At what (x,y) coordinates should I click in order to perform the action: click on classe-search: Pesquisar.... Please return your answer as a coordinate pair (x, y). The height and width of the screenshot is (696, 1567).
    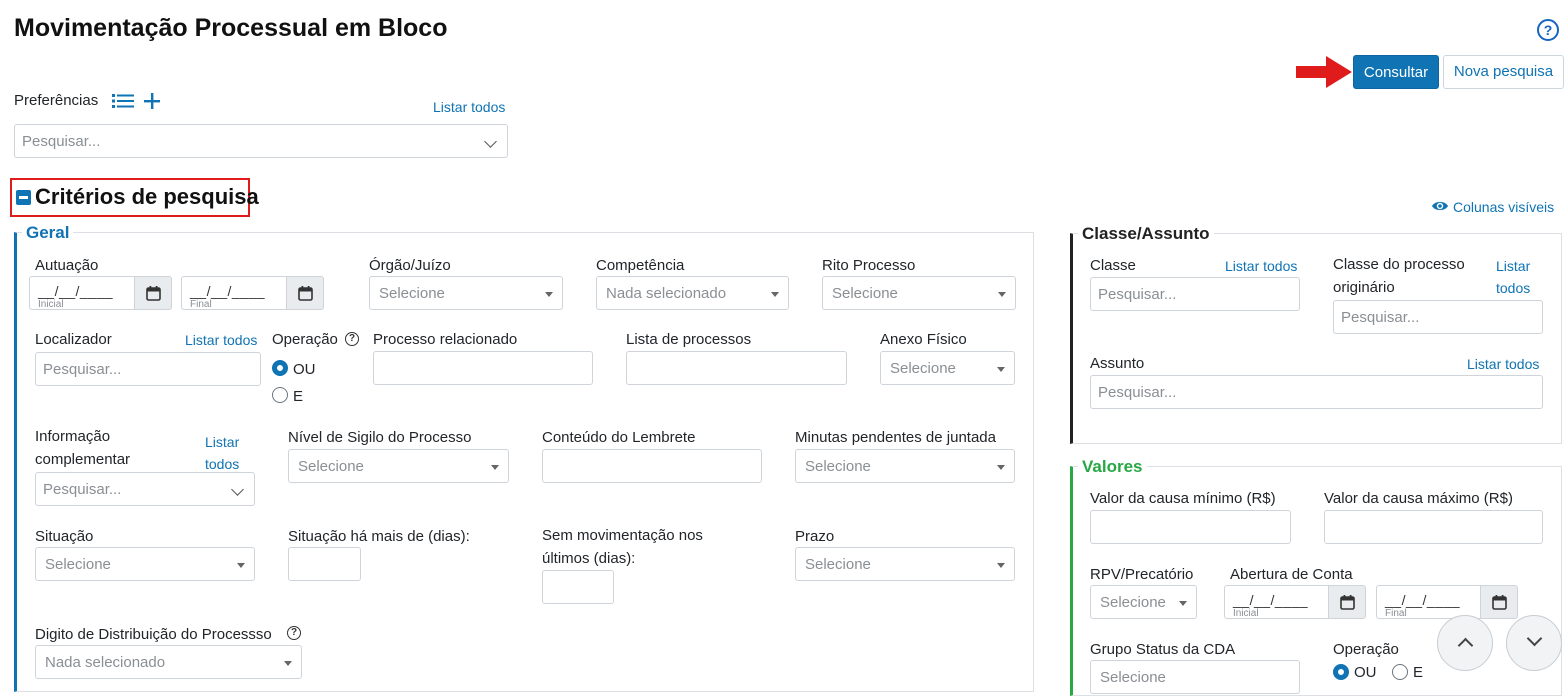
    Looking at the image, I should click on (1195, 294).